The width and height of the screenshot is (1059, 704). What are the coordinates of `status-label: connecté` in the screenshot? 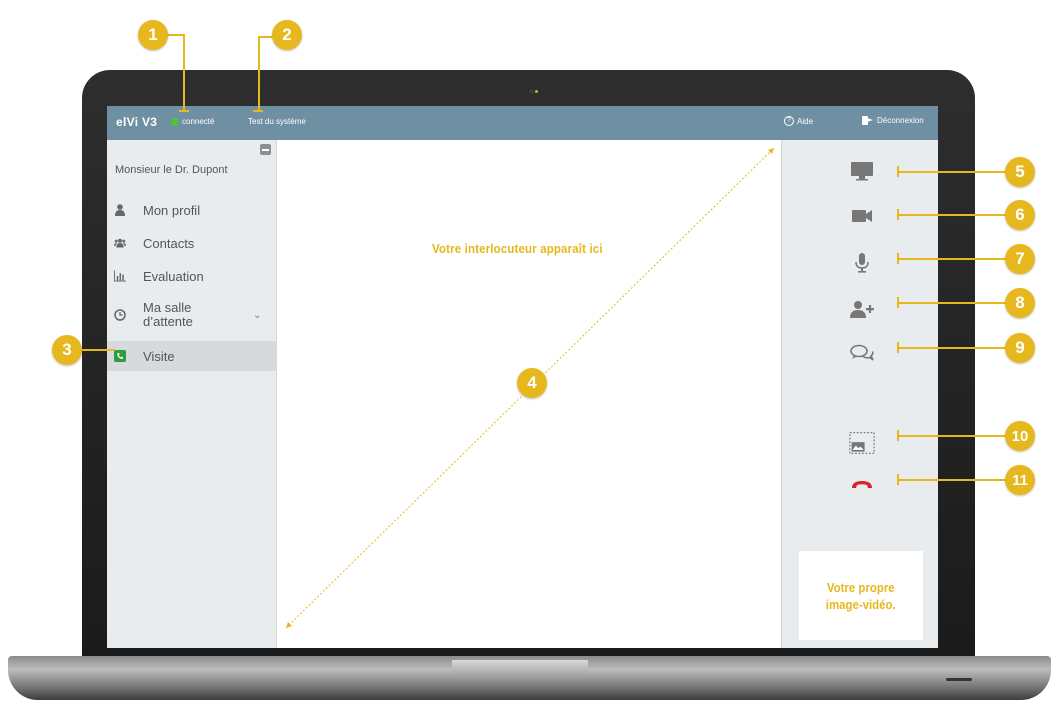 It's located at (198, 121).